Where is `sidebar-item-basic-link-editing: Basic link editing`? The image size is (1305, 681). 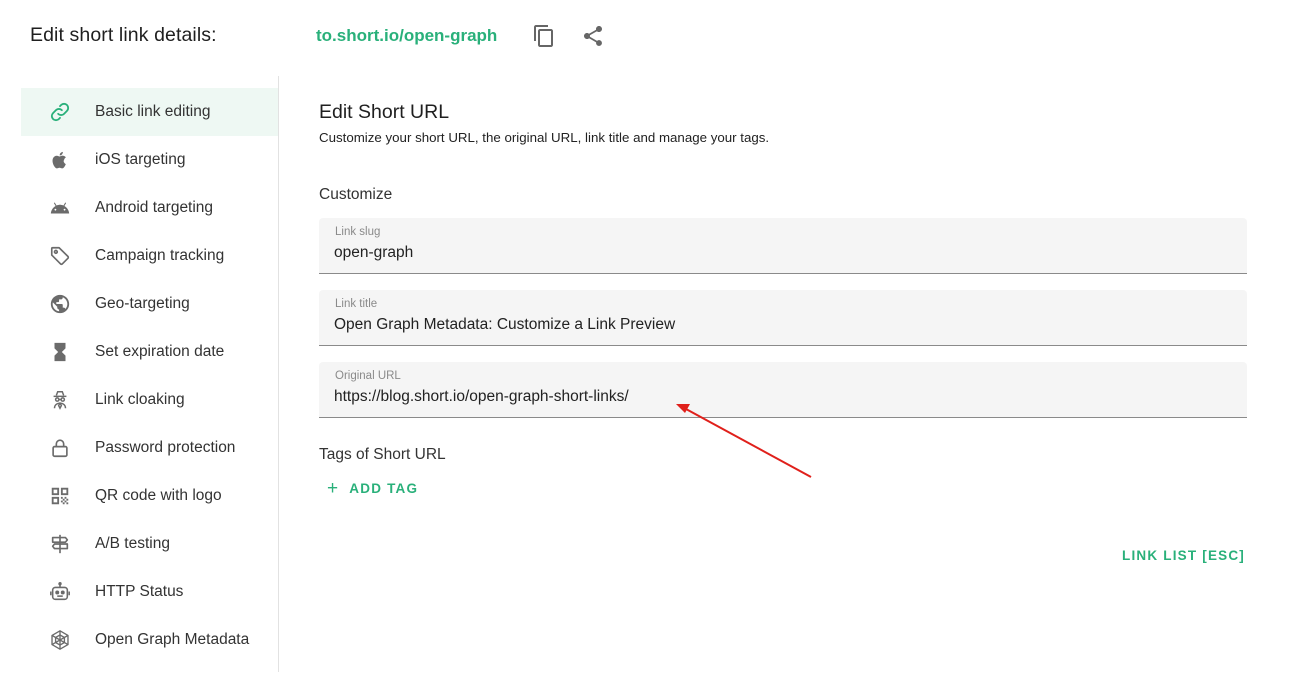 sidebar-item-basic-link-editing: Basic link editing is located at coordinates (149, 112).